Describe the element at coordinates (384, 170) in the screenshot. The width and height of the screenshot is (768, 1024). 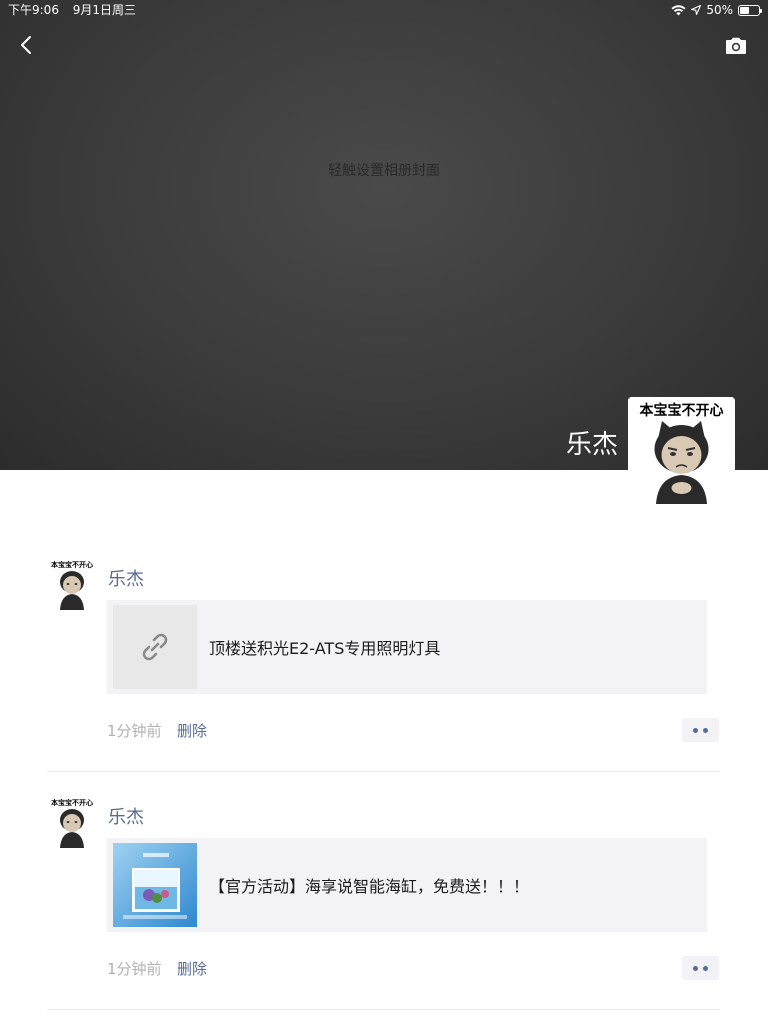
I see `cover-hint-text: 轻触设置相册封面` at that location.